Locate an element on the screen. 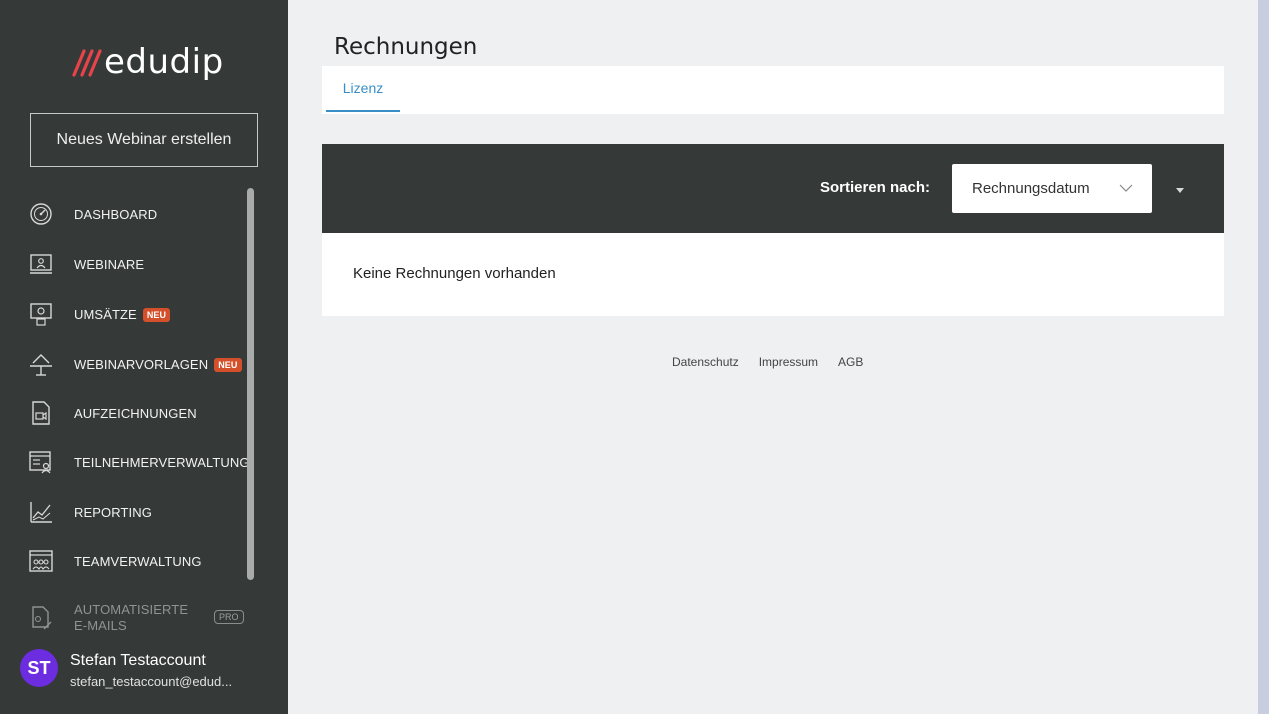 The height and width of the screenshot is (714, 1269). sidebar-item-aufzeichnungen: AUFZEICHNUNGEN is located at coordinates (124, 413).